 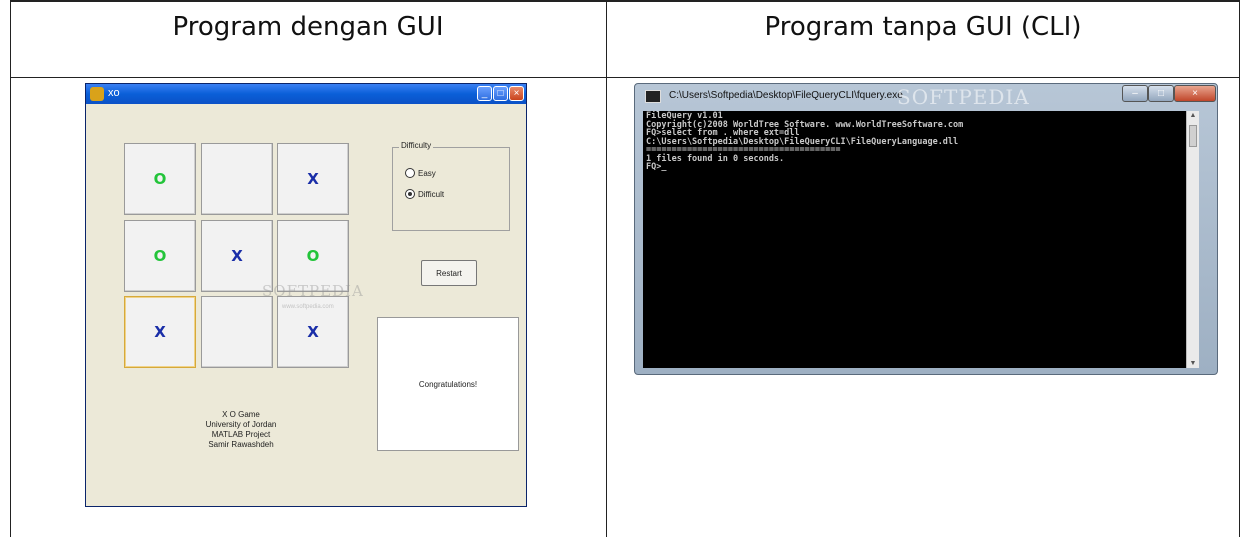 I want to click on cli-minimize-button: –, so click(x=1135, y=93).